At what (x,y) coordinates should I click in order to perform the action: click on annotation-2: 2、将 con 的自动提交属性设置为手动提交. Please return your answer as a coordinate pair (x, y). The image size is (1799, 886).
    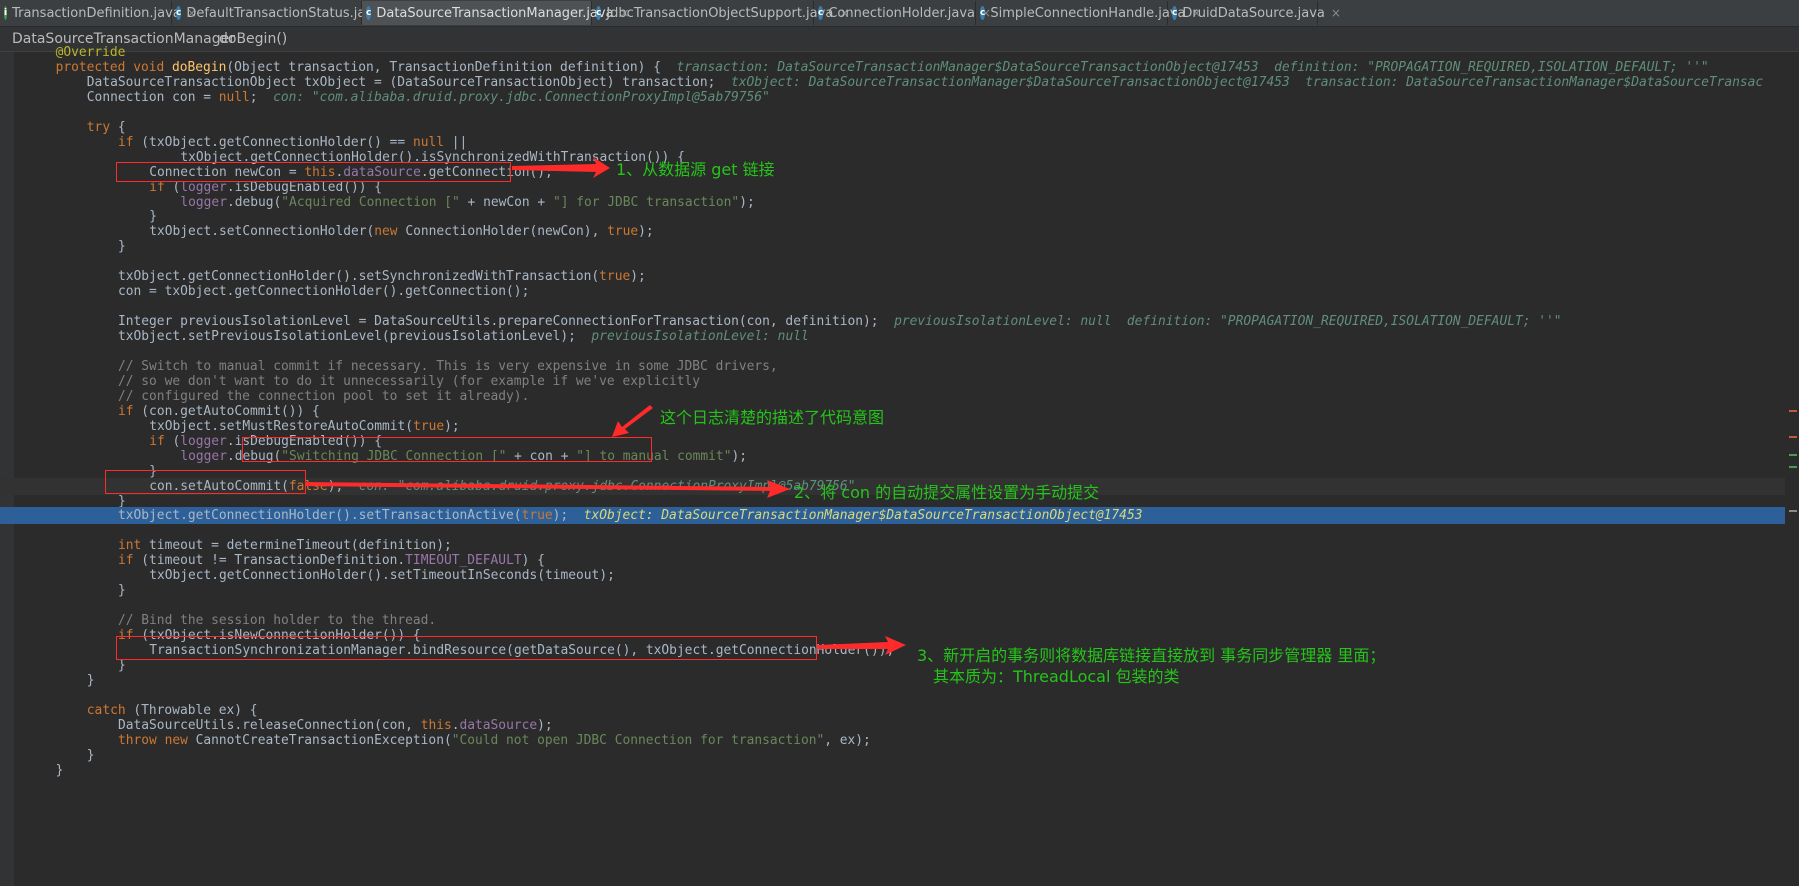
    Looking at the image, I should click on (947, 492).